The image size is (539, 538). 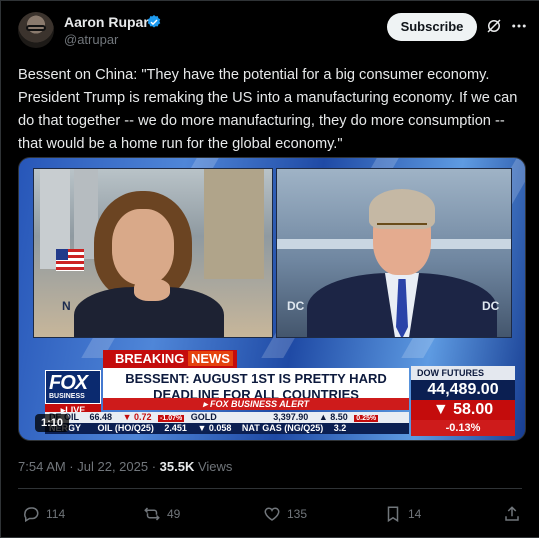 I want to click on author-handle: @atrupar, so click(x=91, y=39).